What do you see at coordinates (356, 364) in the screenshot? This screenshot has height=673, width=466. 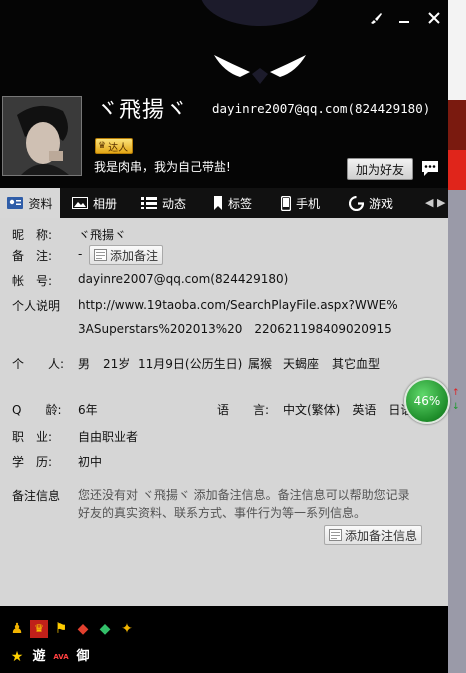 I see `blood-type-value: 其它血型` at bounding box center [356, 364].